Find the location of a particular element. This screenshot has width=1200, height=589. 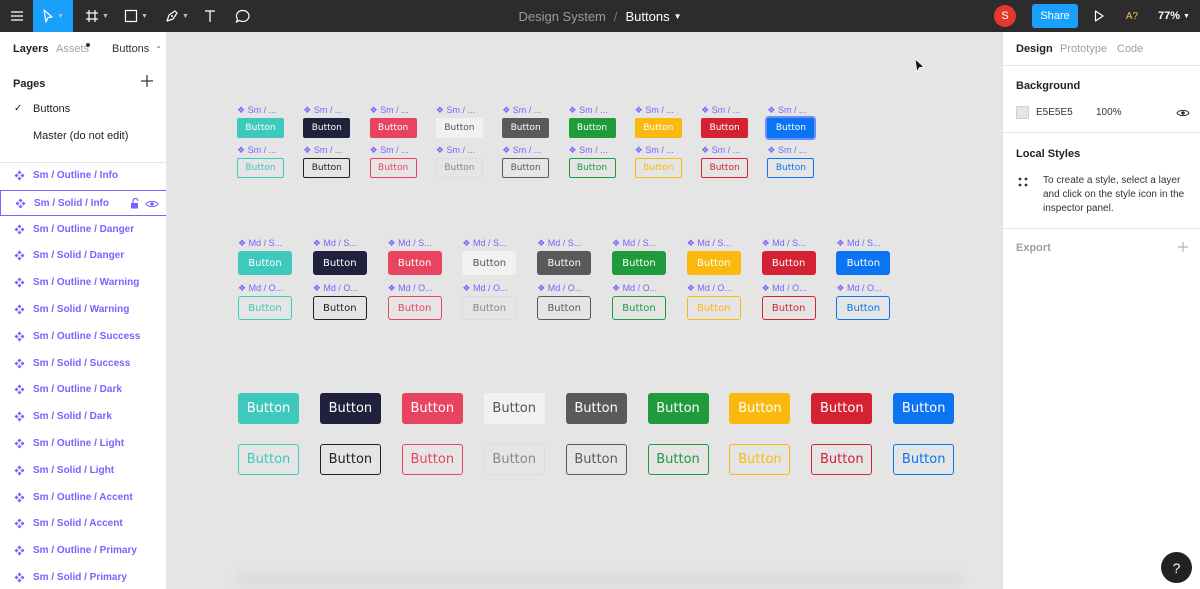

solid-secondary-sm-button: Button is located at coordinates (526, 128).